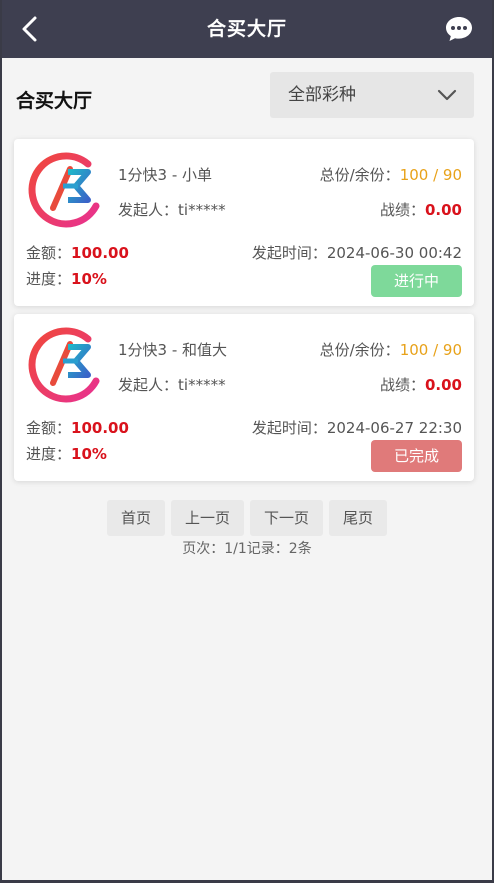  Describe the element at coordinates (394, 428) in the screenshot. I see `time-value: 2024-06-27 22:30` at that location.